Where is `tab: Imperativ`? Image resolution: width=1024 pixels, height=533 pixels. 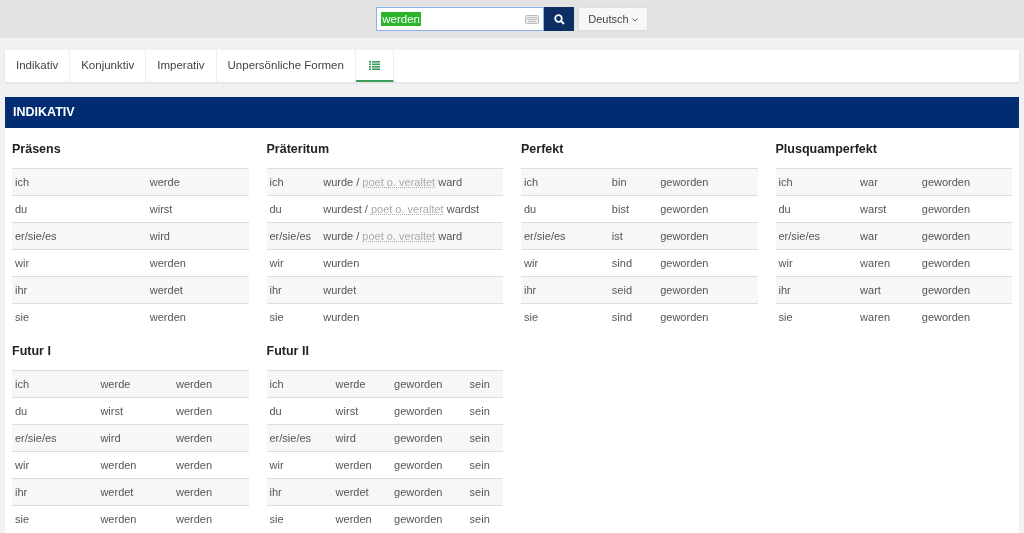 tab: Imperativ is located at coordinates (181, 66).